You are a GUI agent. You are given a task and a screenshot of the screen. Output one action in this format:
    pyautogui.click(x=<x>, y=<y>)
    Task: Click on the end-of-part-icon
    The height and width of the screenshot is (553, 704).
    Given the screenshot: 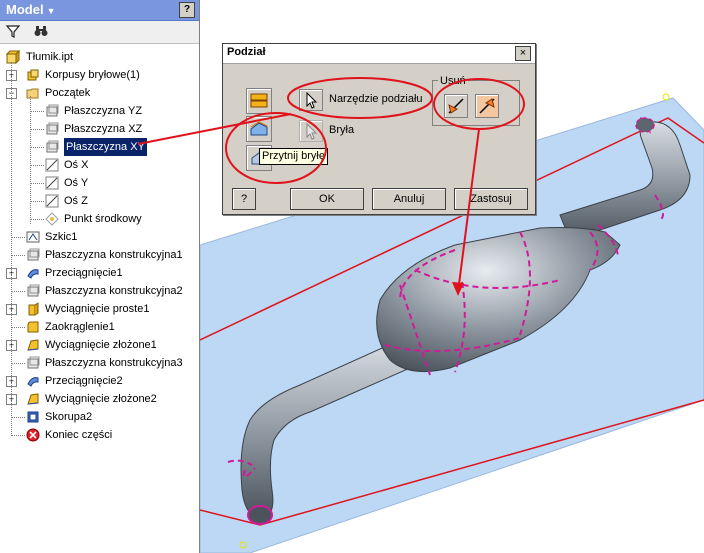 What is the action you would take?
    pyautogui.click(x=33, y=435)
    